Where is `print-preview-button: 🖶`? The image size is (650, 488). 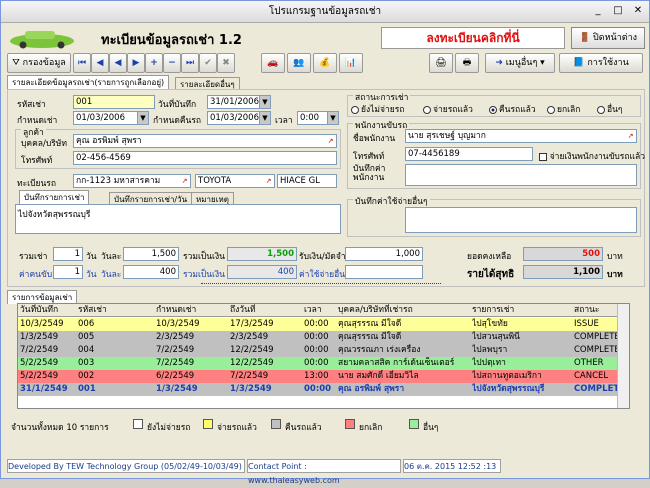 print-preview-button: 🖶 is located at coordinates (467, 63).